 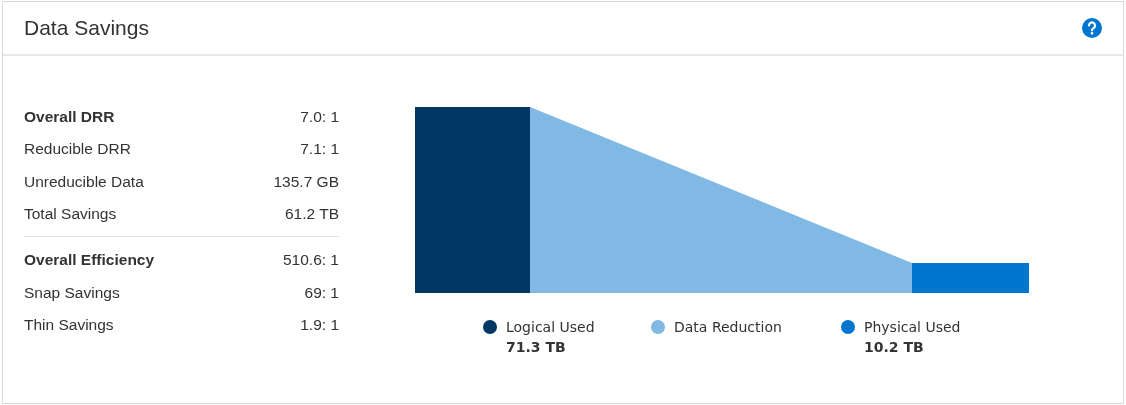 I want to click on legend-value: 71.3 TB, so click(x=536, y=347).